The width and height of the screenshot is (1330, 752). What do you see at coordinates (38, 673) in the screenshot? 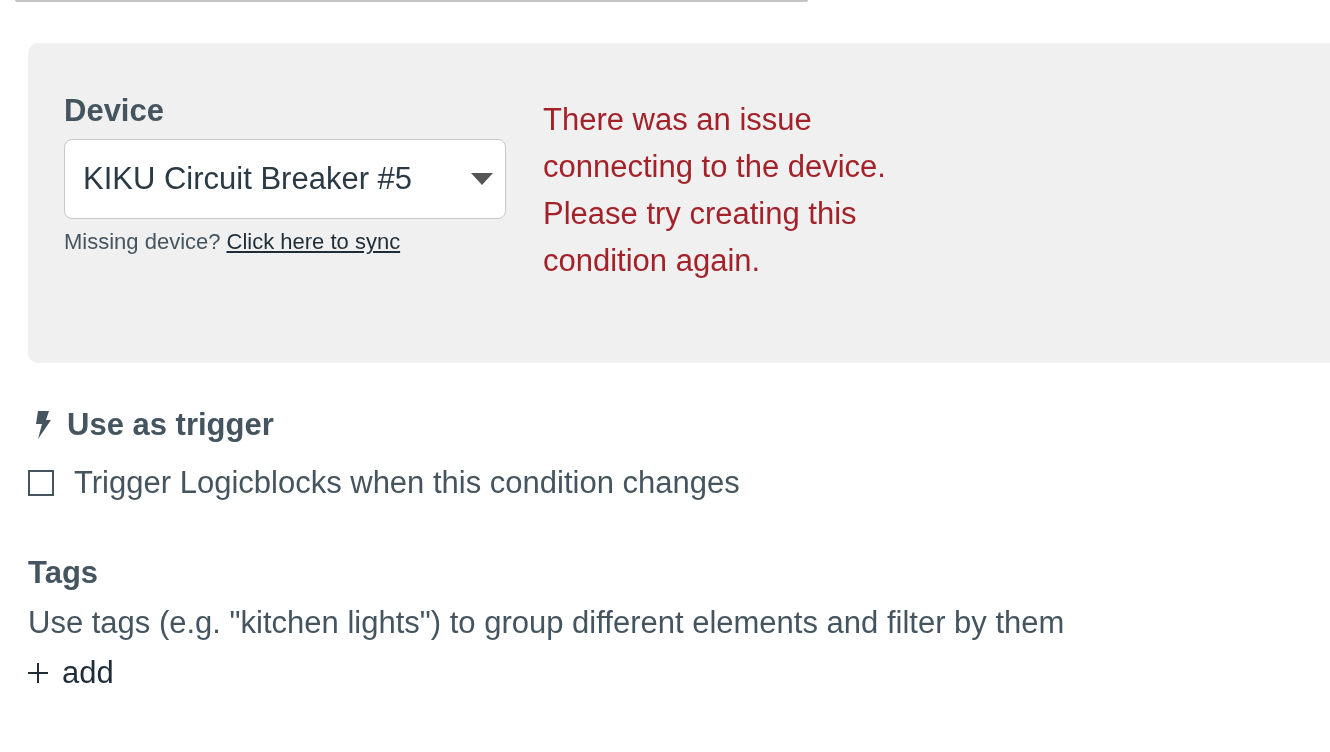
I see `plus-icon` at bounding box center [38, 673].